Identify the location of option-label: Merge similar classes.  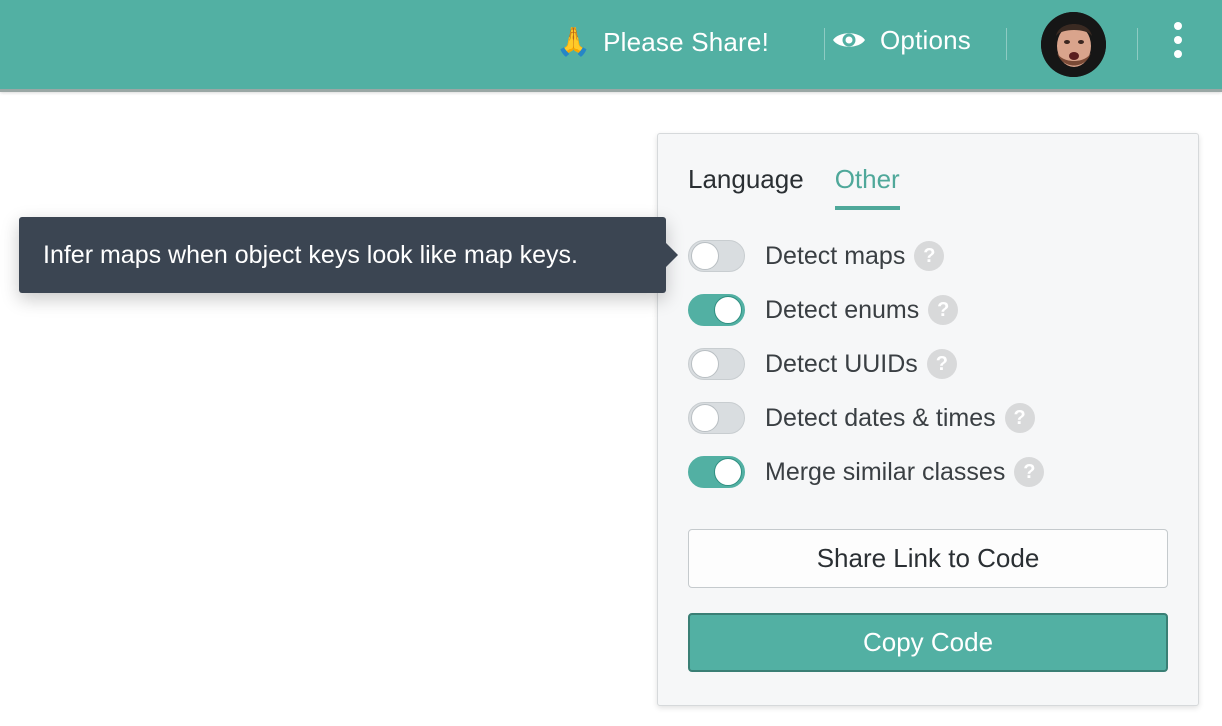
(885, 471).